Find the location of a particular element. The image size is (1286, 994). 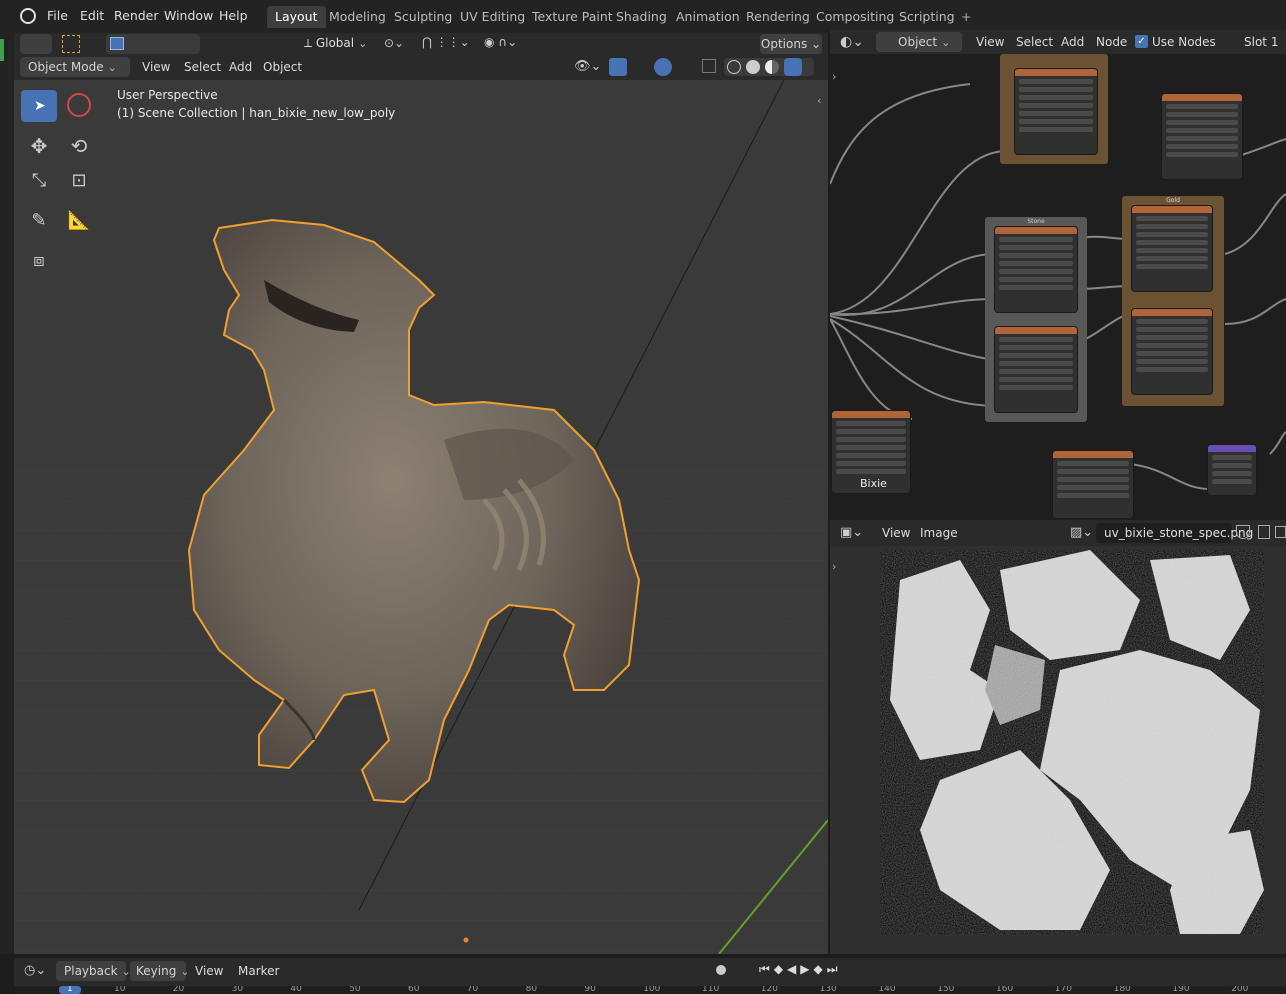

viewport-menu-object: Object is located at coordinates (282, 67).